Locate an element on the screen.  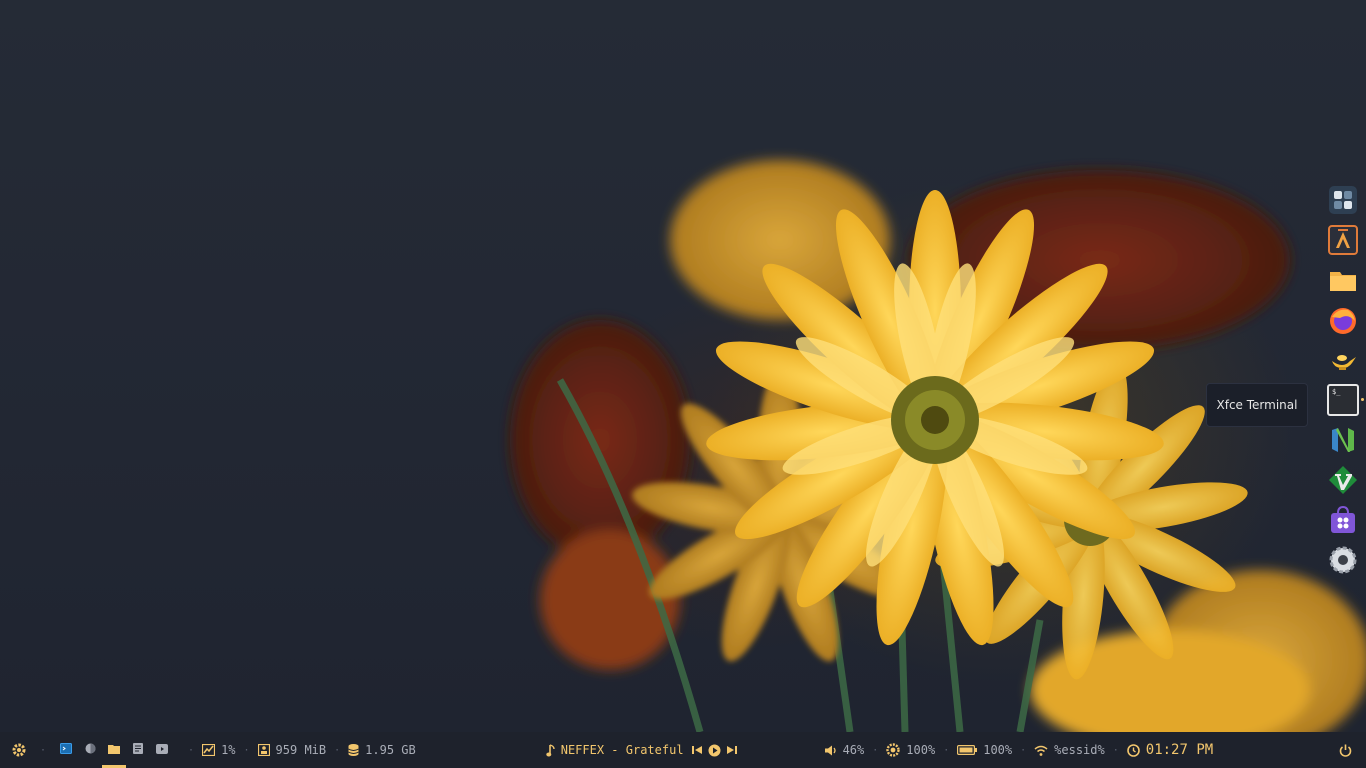
grid-icon is located at coordinates (1343, 200).